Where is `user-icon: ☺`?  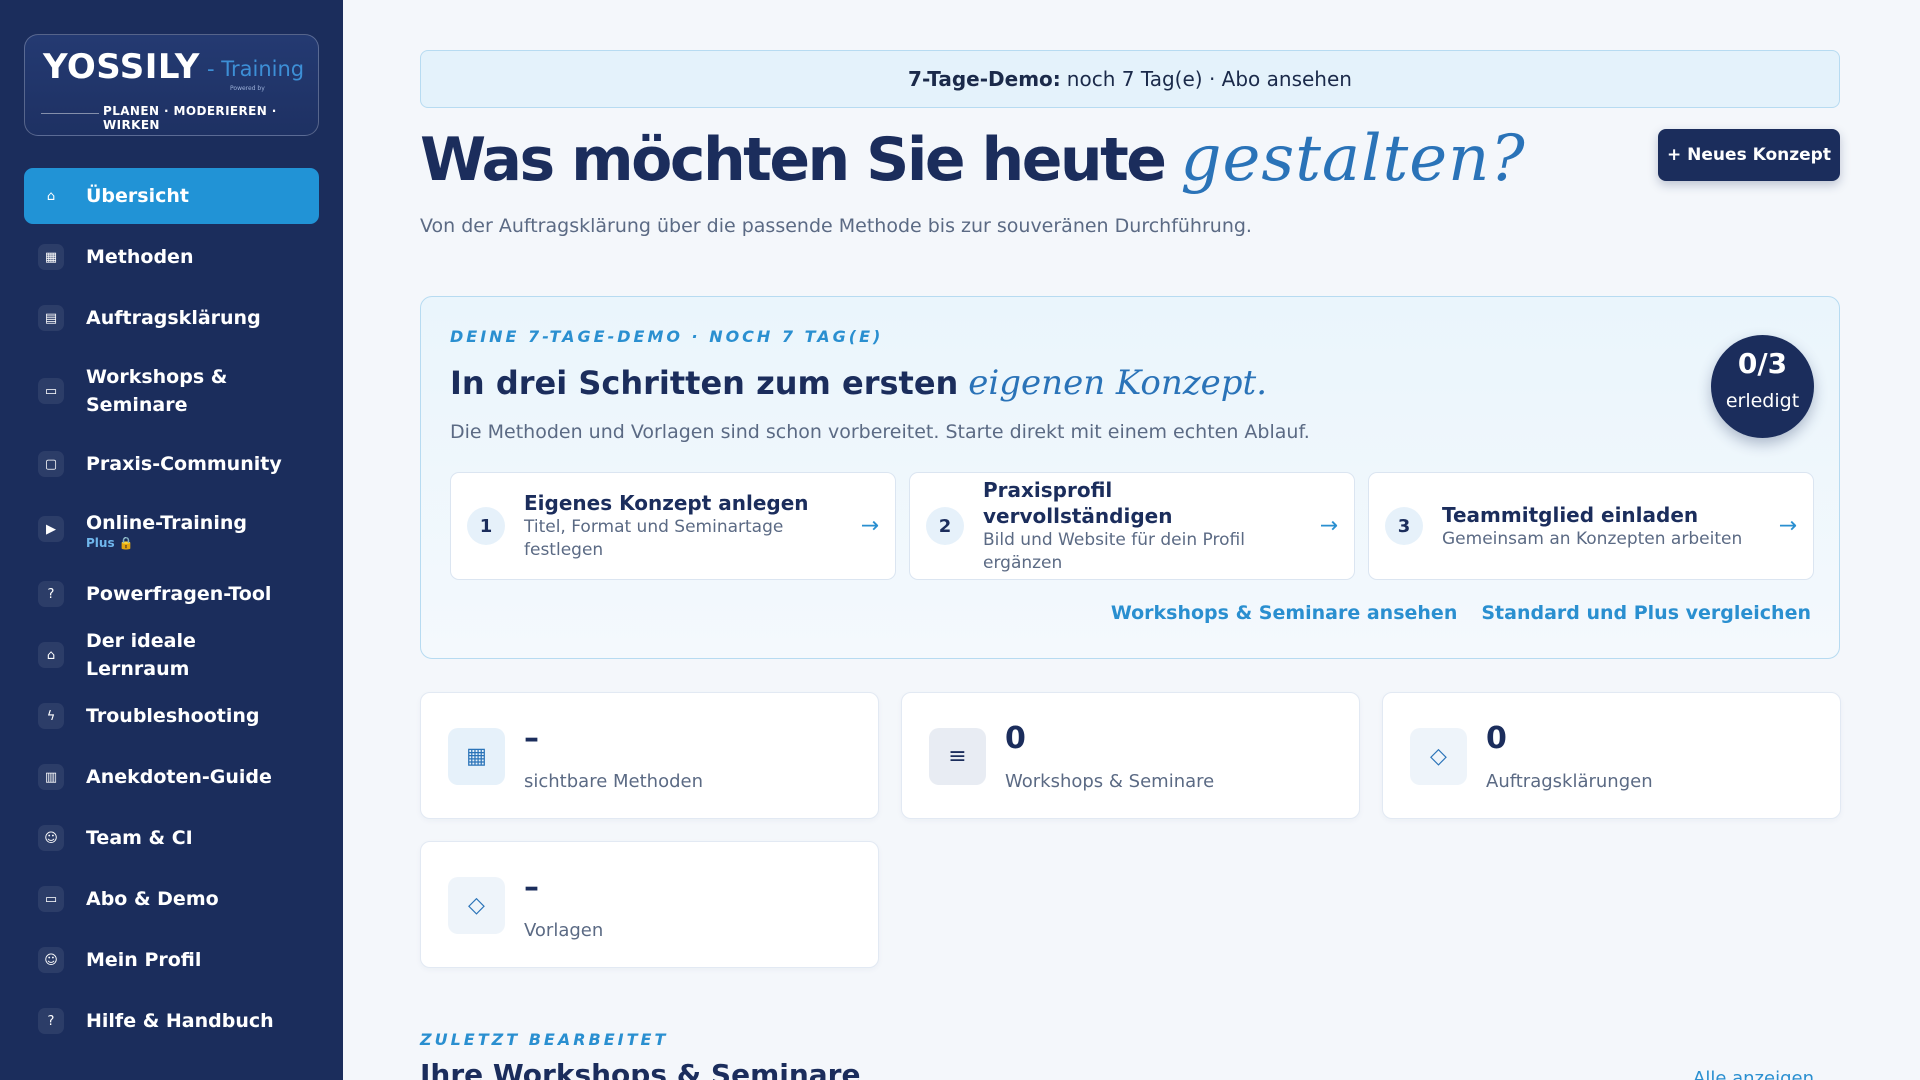
user-icon: ☺ is located at coordinates (51, 960).